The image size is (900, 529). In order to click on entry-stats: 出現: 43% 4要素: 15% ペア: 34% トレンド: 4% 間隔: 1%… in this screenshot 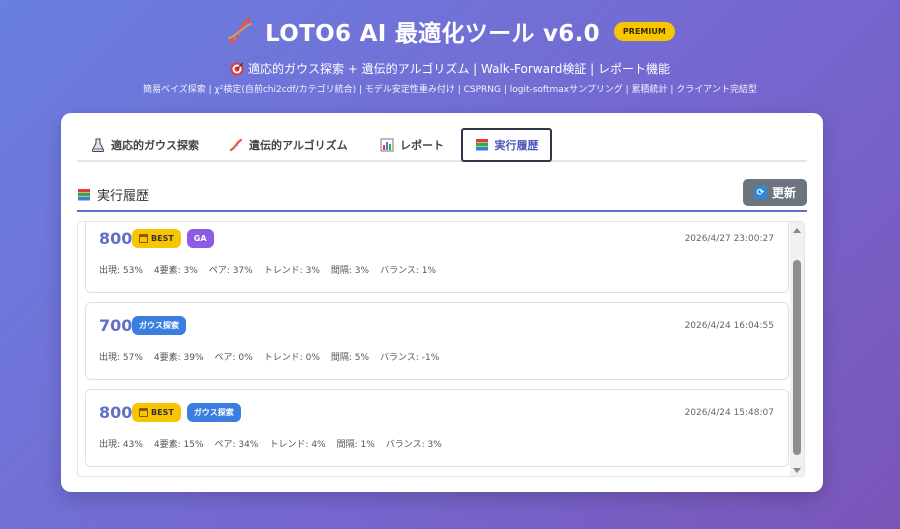, I will do `click(270, 443)`.